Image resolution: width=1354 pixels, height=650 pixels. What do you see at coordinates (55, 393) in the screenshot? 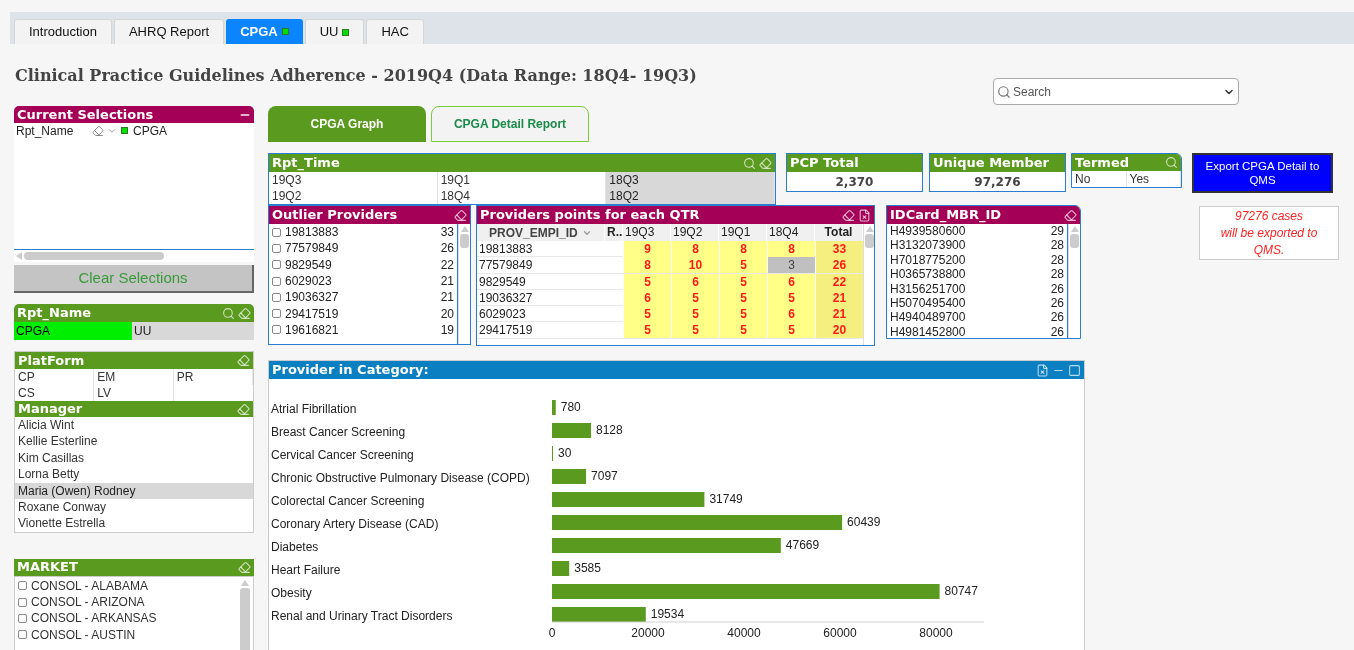
I see `list-item: CS` at bounding box center [55, 393].